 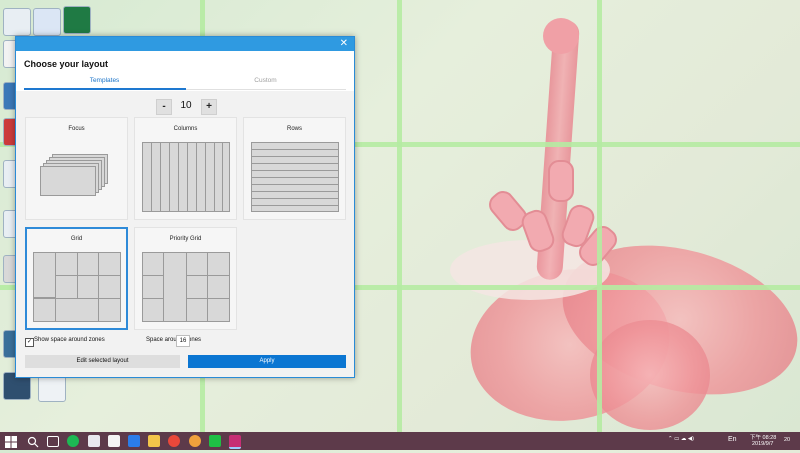 I want to click on app-icon, so click(x=195, y=441).